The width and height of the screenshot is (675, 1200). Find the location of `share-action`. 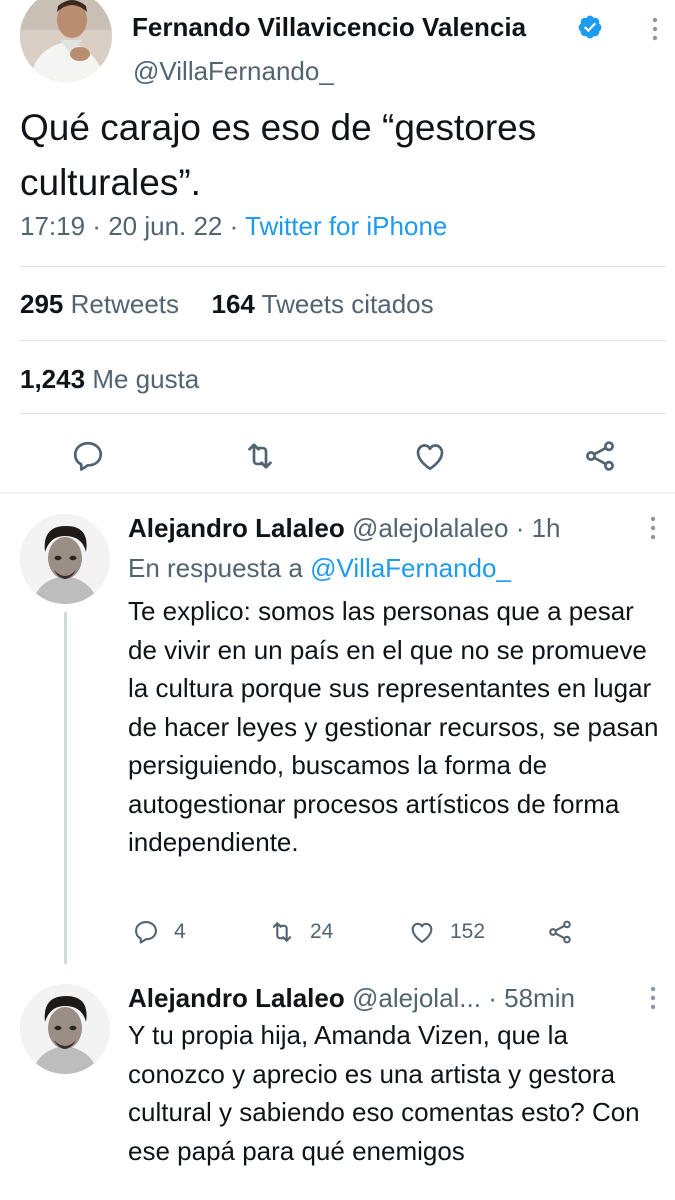

share-action is located at coordinates (567, 932).